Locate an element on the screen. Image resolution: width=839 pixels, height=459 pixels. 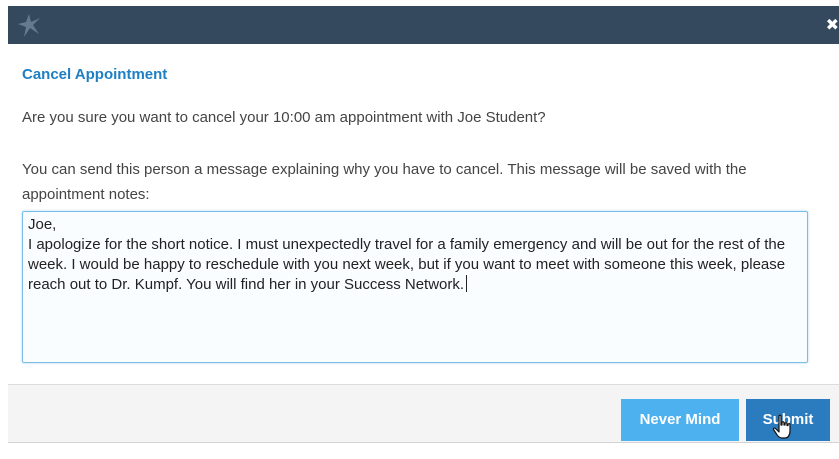
close-icon: ✖ is located at coordinates (828, 25).